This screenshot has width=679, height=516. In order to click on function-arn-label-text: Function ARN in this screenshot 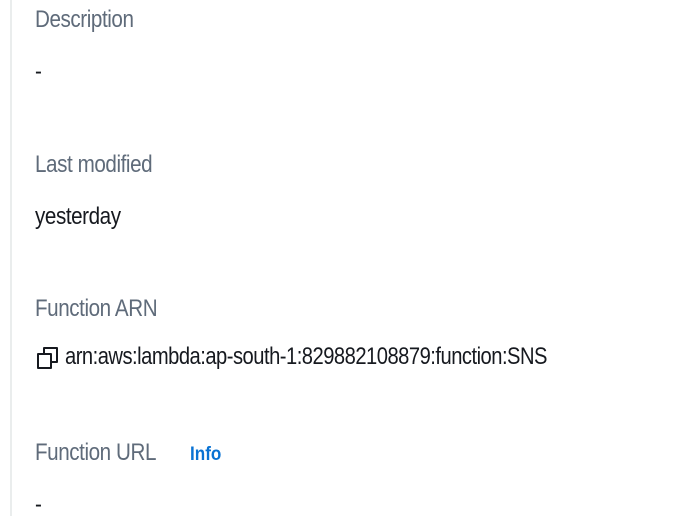, I will do `click(96, 308)`.